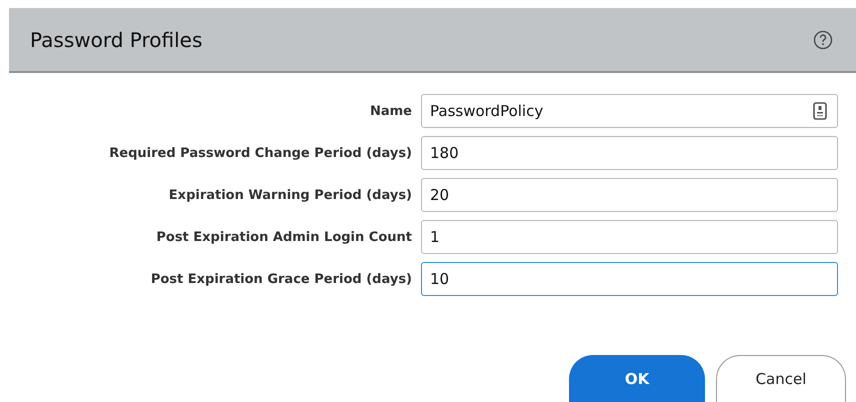 The image size is (856, 402). I want to click on help-icon, so click(823, 40).